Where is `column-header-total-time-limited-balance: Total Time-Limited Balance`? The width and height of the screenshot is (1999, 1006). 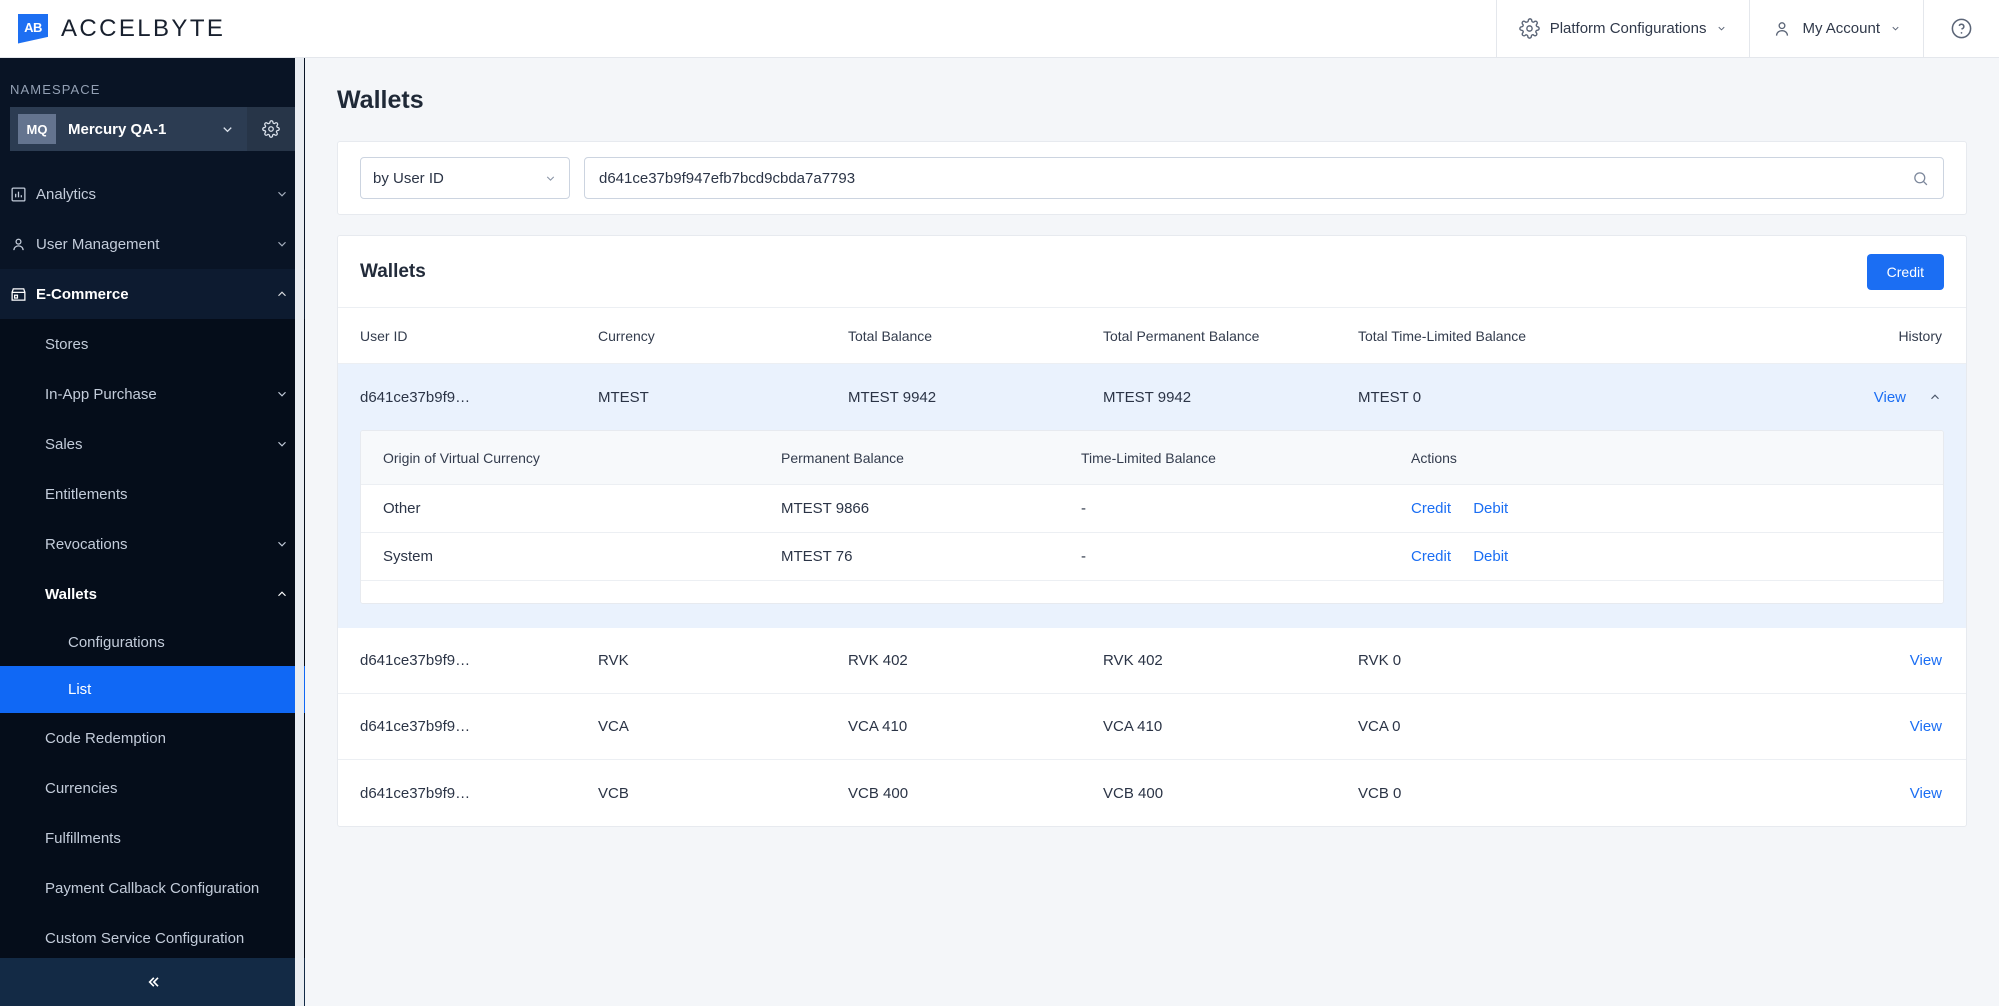 column-header-total-time-limited-balance: Total Time-Limited Balance is located at coordinates (1442, 335).